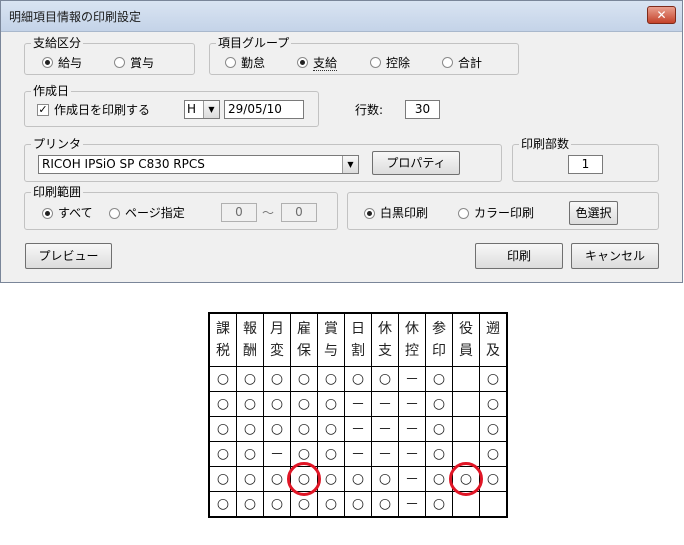  What do you see at coordinates (114, 213) in the screenshot?
I see `radio-page-range` at bounding box center [114, 213].